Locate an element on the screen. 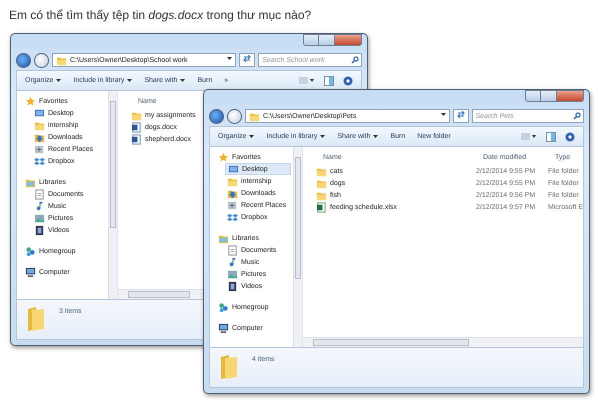 This screenshot has width=598, height=403. question-text: Em có thể tìm thấy tệp tin dogs.docx trong thư mục nào? is located at coordinates (160, 15).